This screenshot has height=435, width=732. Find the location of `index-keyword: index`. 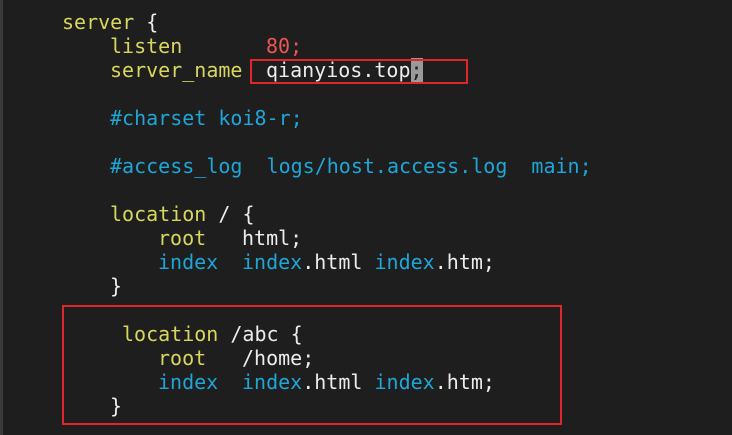

index-keyword: index is located at coordinates (188, 262).